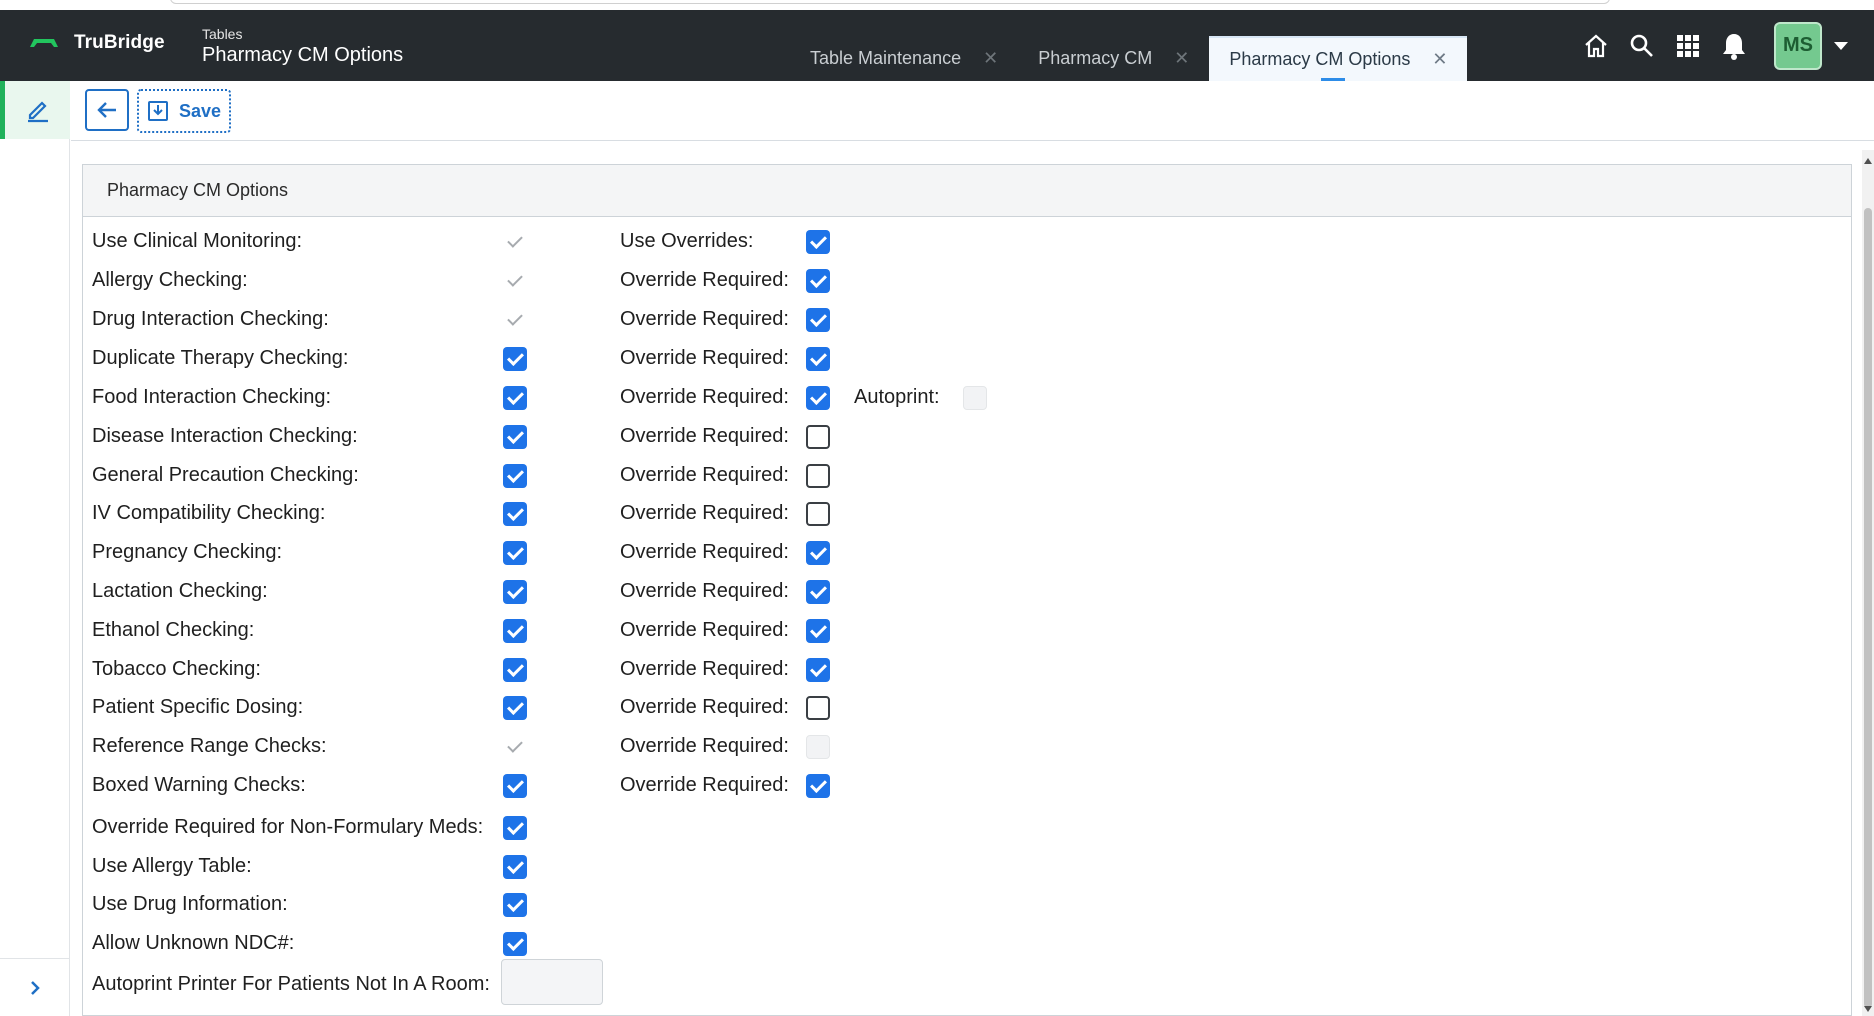  I want to click on panel-title: Pharmacy CM Options, so click(967, 191).